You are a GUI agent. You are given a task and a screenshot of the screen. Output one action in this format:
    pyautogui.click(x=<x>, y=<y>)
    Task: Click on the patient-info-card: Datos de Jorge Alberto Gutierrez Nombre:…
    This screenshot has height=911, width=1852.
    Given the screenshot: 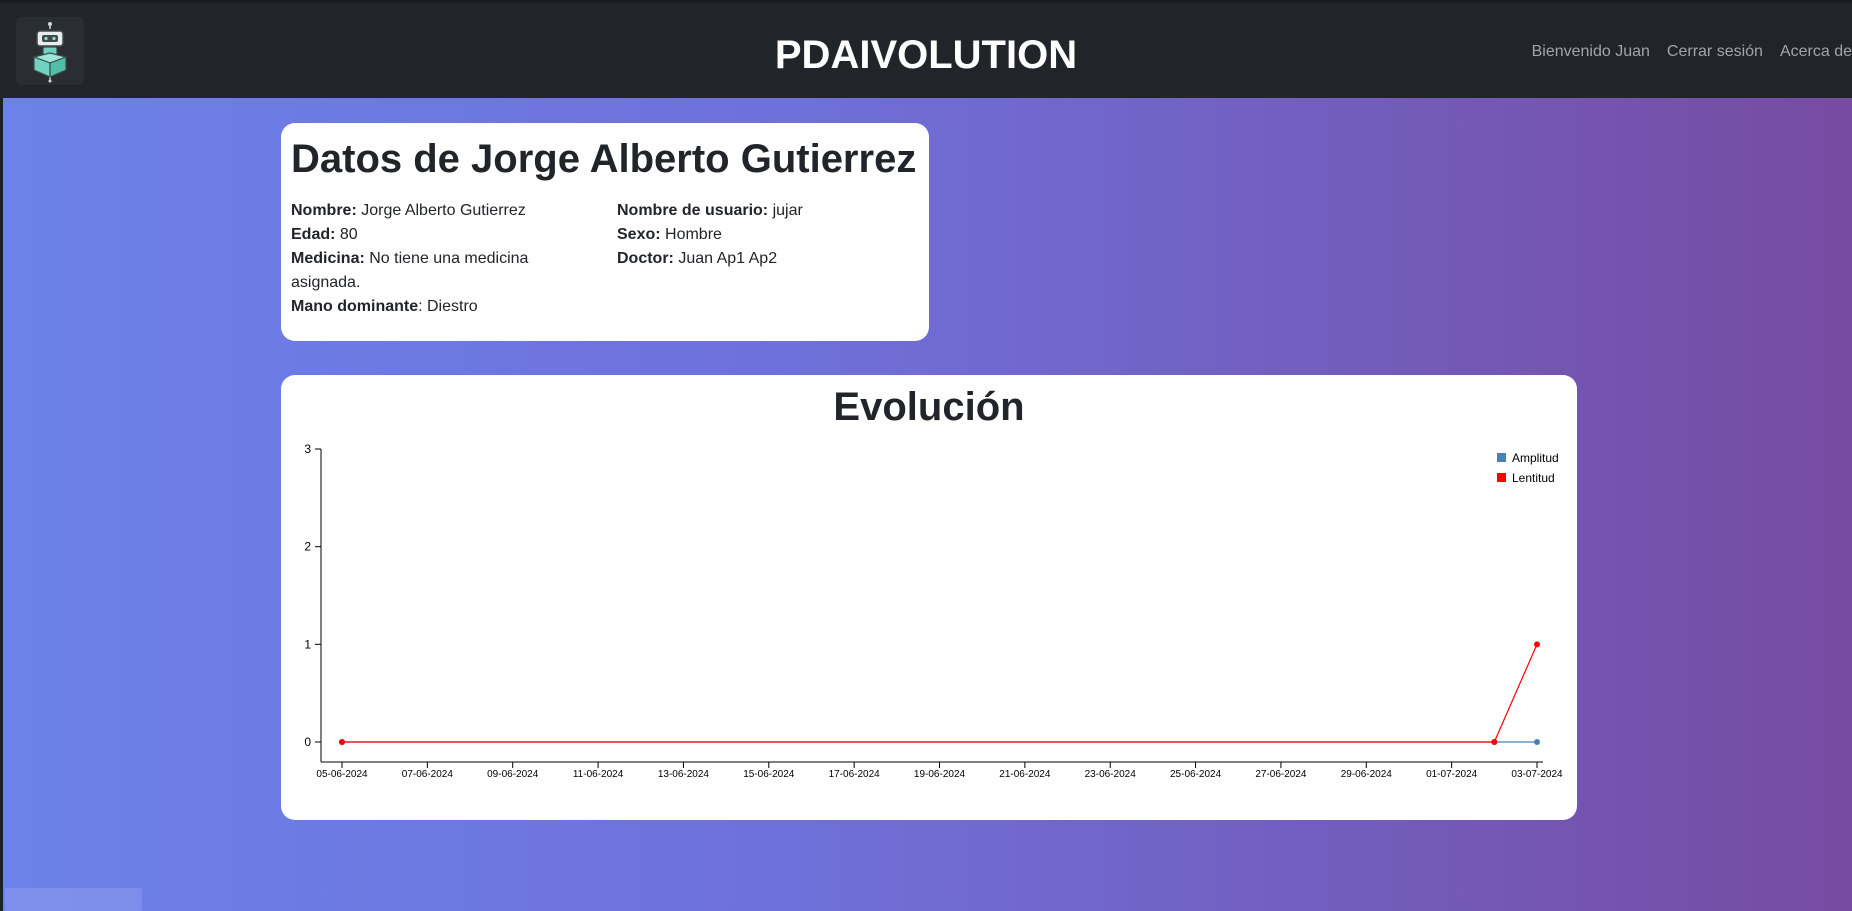 What is the action you would take?
    pyautogui.click(x=605, y=232)
    